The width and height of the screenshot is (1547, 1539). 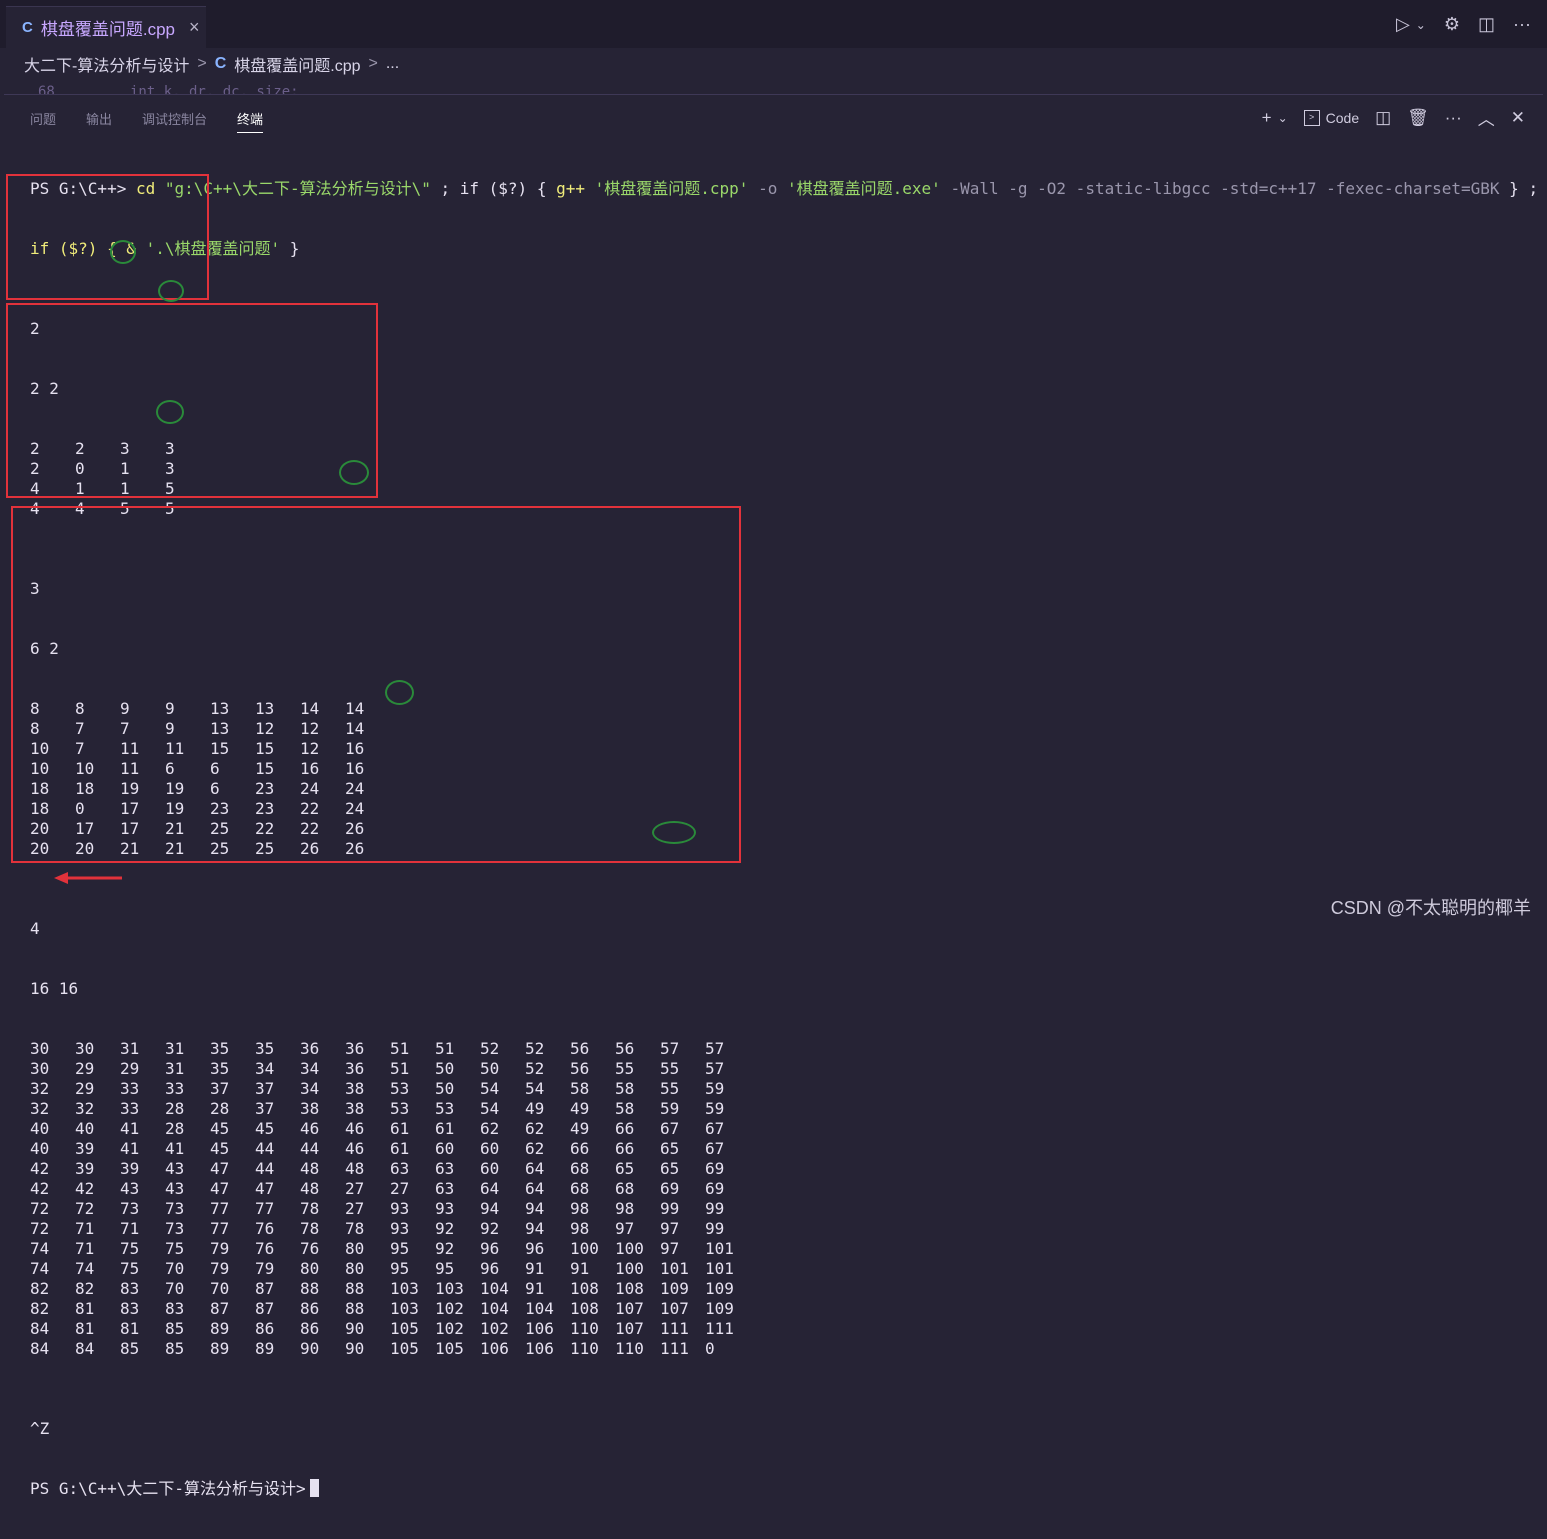 I want to click on editor-tab: C 棋盘覆盖问题.cpp ×, so click(x=106, y=27).